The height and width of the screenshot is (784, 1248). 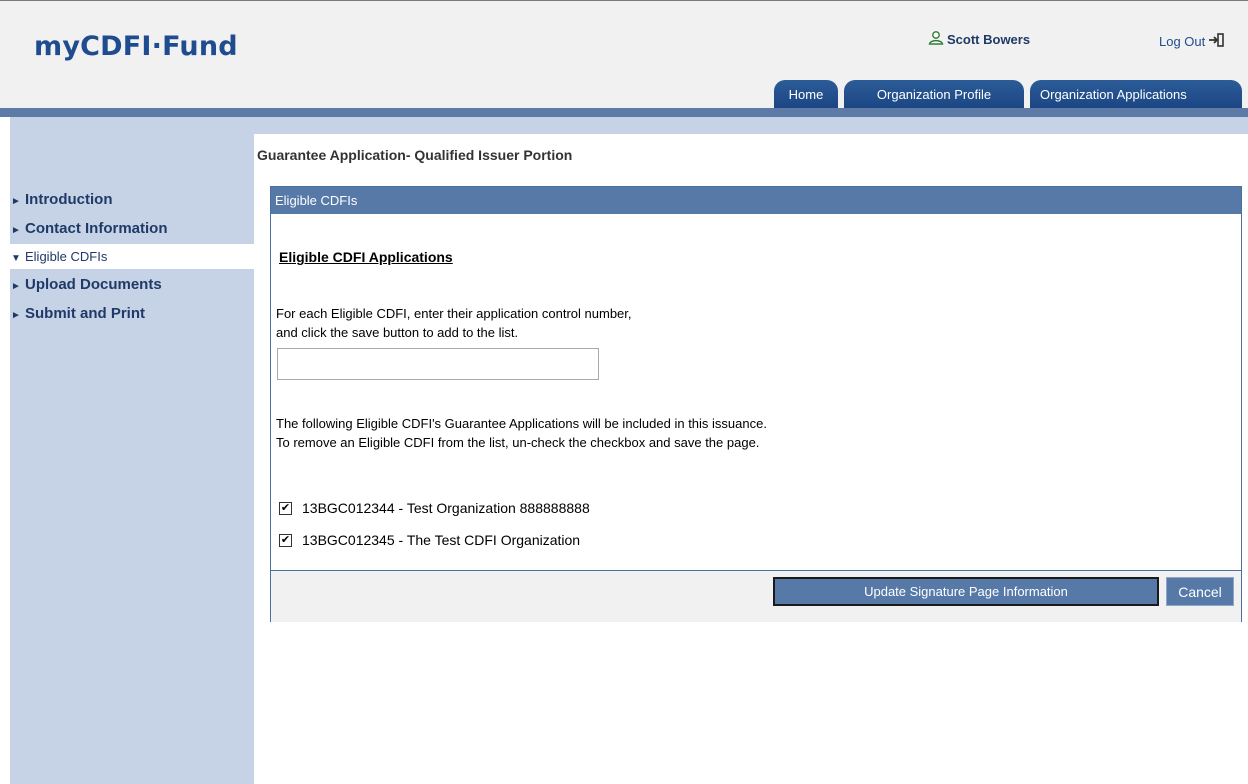 What do you see at coordinates (366, 257) in the screenshot?
I see `section-heading: Eligible CDFI Applications` at bounding box center [366, 257].